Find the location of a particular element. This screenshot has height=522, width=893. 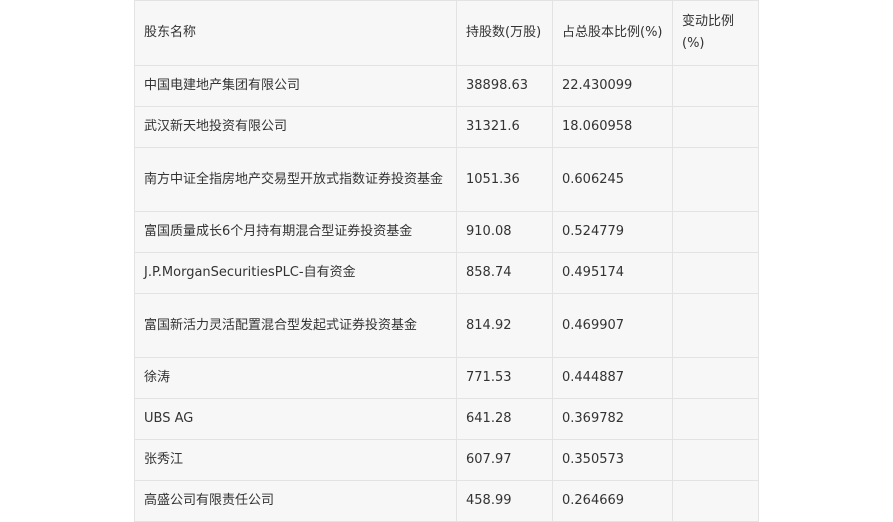

cell-ratio: 0.606245 is located at coordinates (612, 179).